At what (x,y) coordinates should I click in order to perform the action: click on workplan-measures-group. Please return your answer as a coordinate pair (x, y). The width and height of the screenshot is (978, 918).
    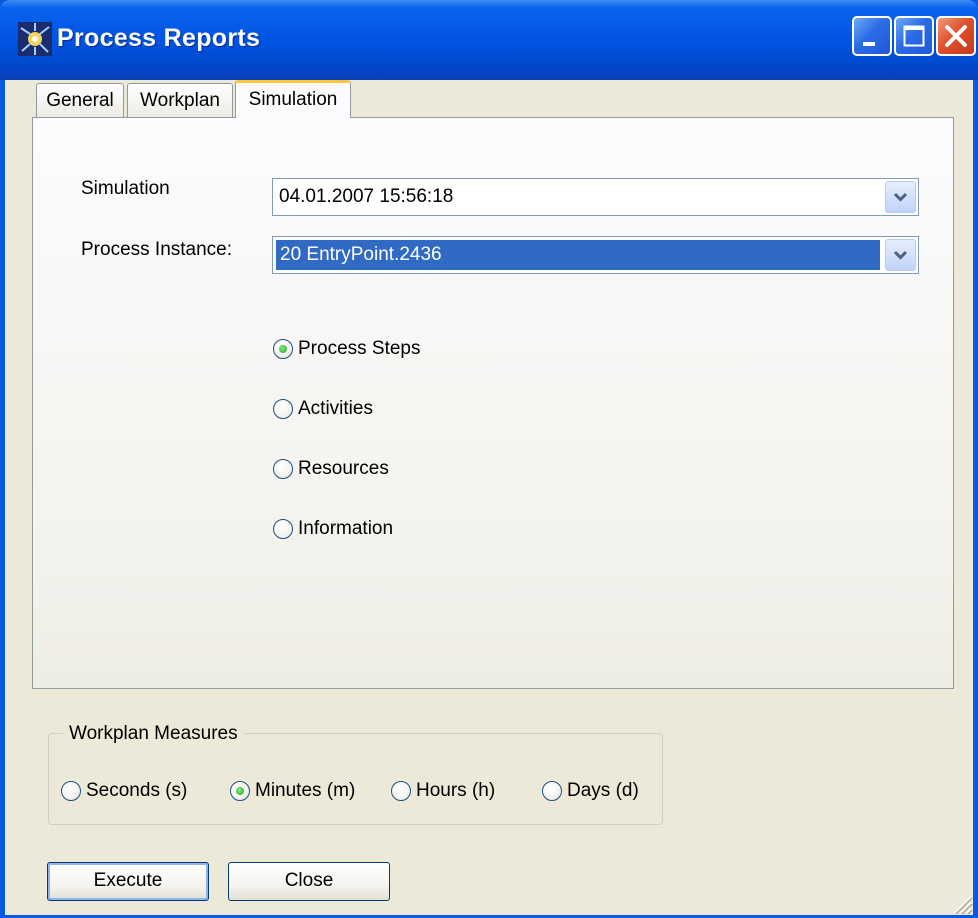
    Looking at the image, I should click on (355, 779).